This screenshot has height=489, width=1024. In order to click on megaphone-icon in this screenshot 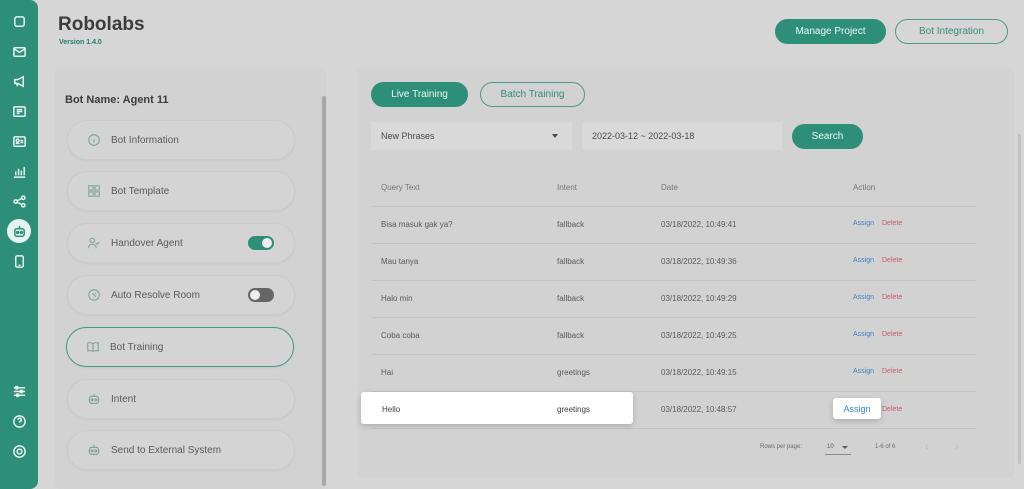, I will do `click(19, 81)`.